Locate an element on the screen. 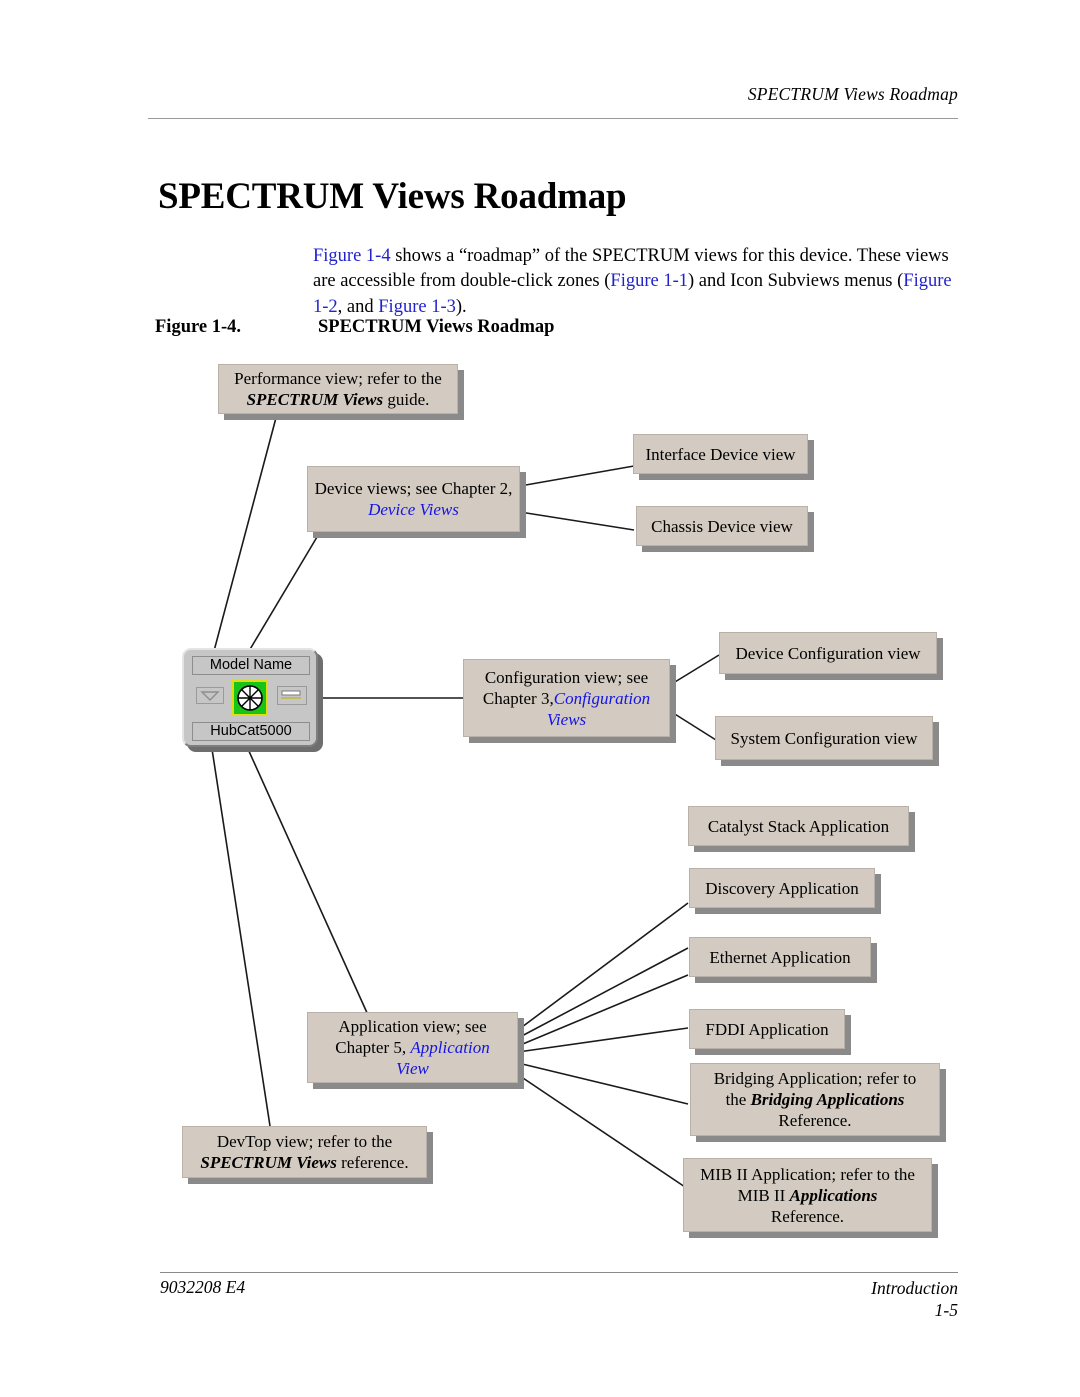  node-device-configuration-view: Device Configuration view is located at coordinates (828, 653).